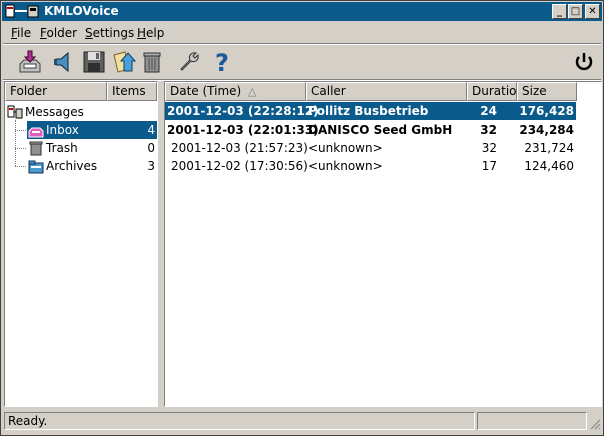 The width and height of the screenshot is (604, 436). I want to click on message-size: 124,460, so click(549, 166).